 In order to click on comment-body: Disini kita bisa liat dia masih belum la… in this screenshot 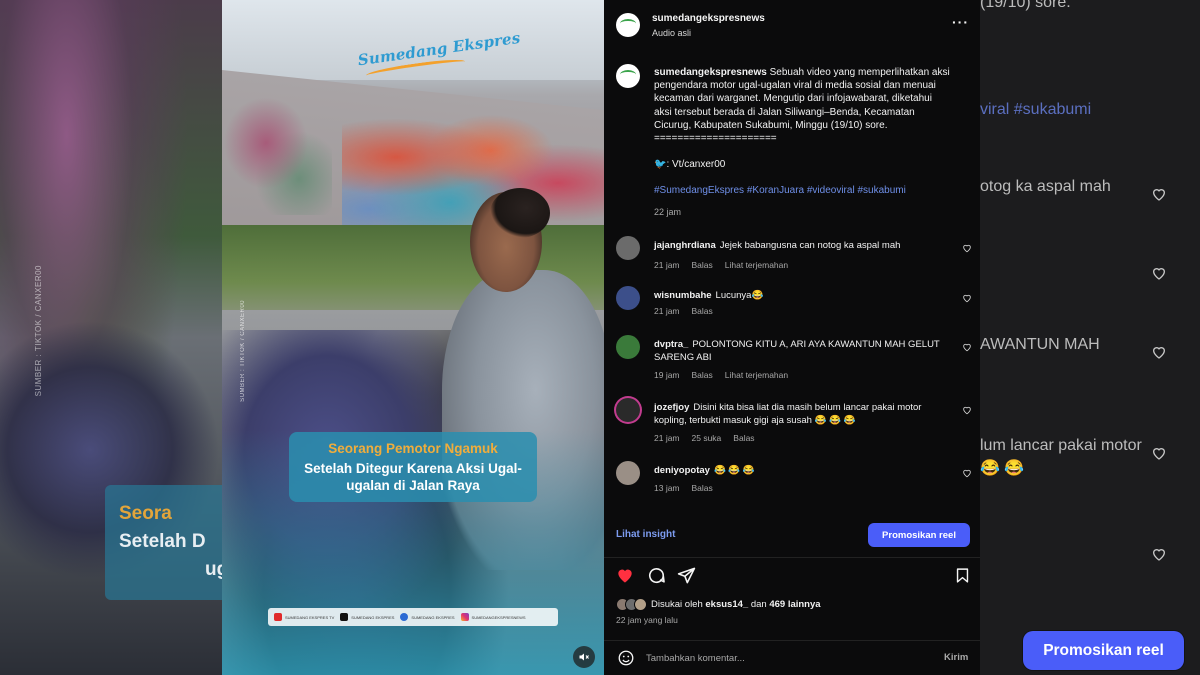, I will do `click(788, 414)`.